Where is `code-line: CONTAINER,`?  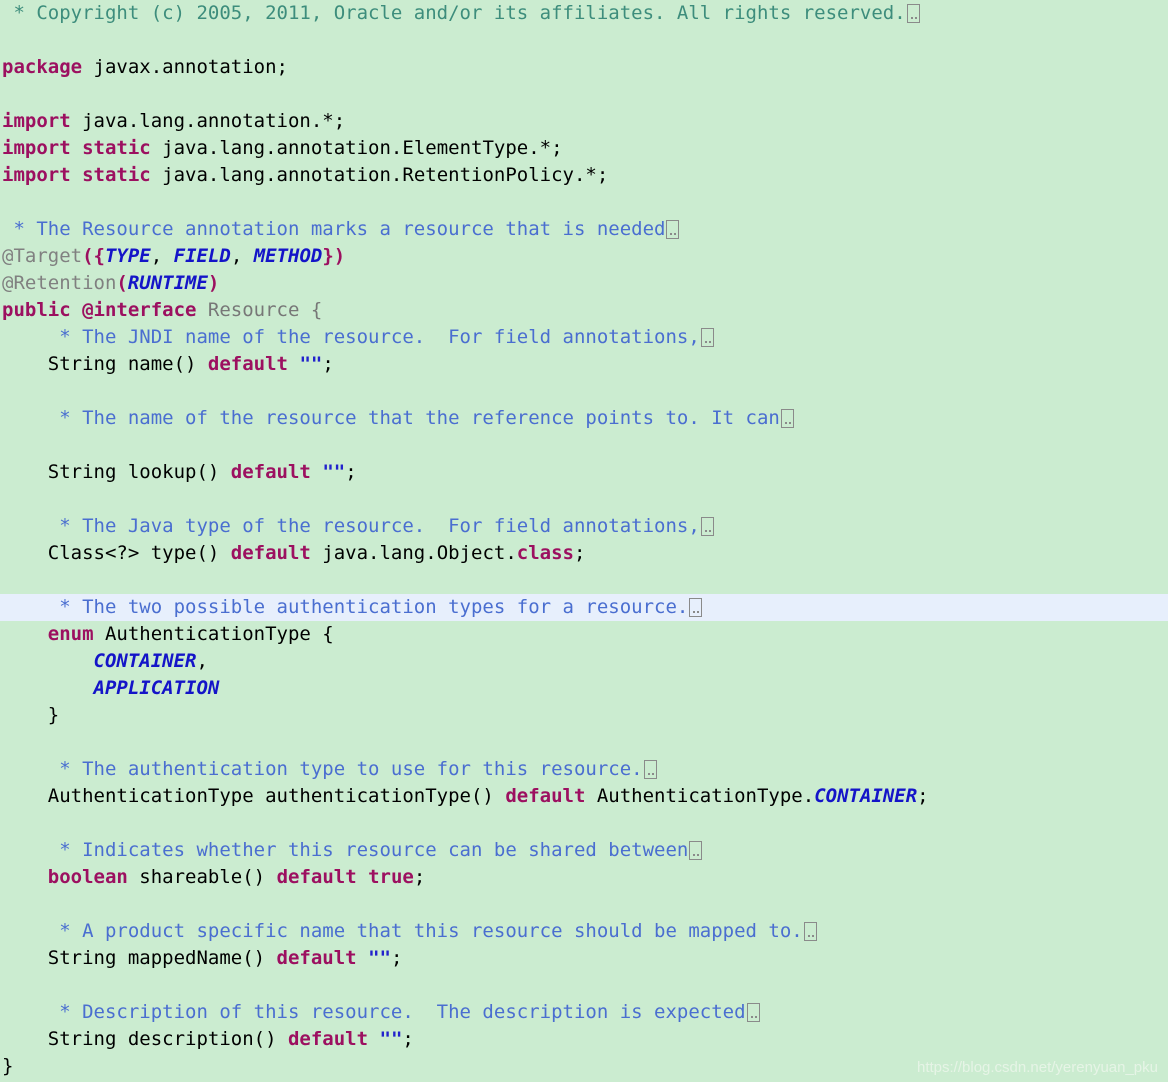 code-line: CONTAINER, is located at coordinates (584, 661).